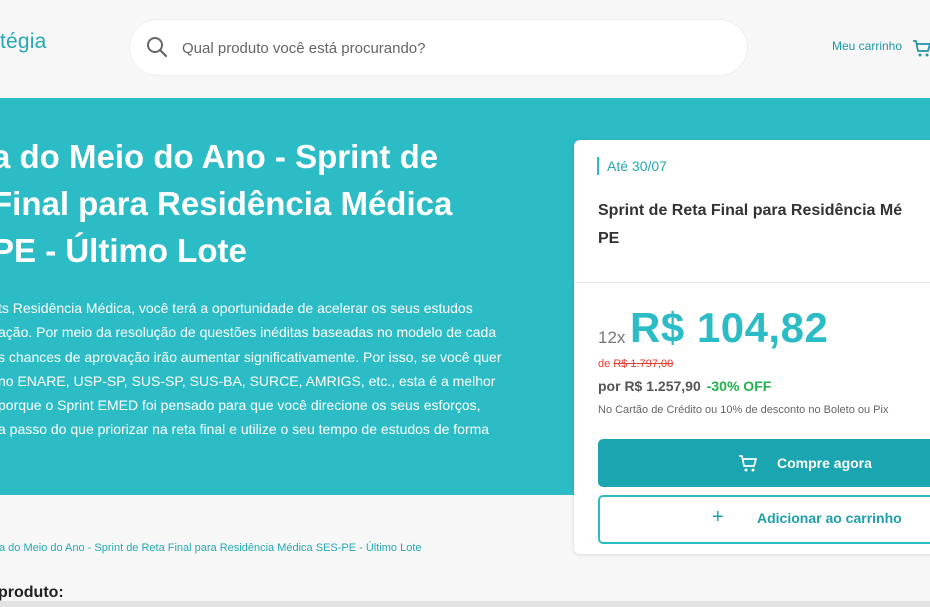  Describe the element at coordinates (632, 166) in the screenshot. I see `deadline-label: Até 30/07` at that location.